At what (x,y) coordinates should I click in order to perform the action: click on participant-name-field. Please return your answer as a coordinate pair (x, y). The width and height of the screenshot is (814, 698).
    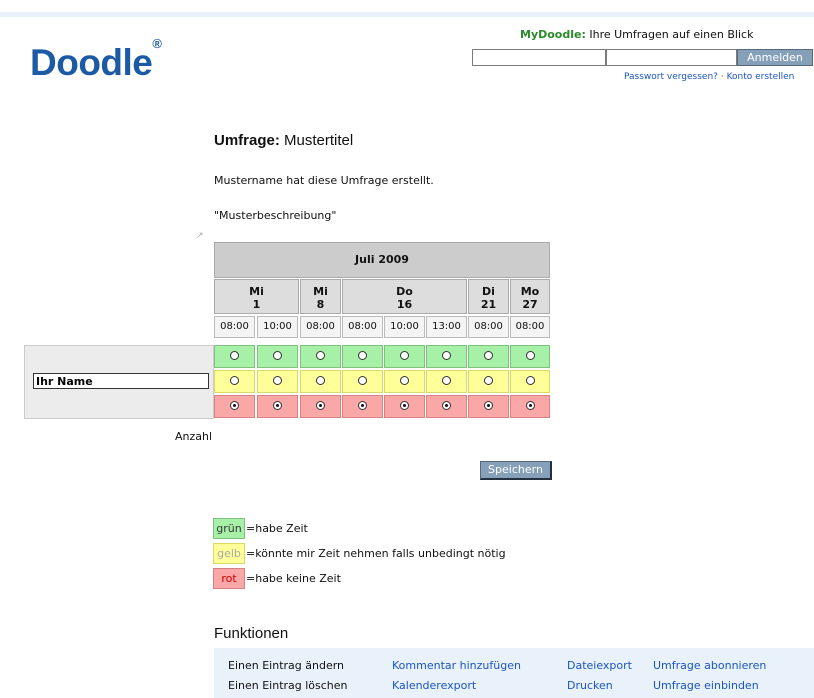
    Looking at the image, I should click on (121, 381).